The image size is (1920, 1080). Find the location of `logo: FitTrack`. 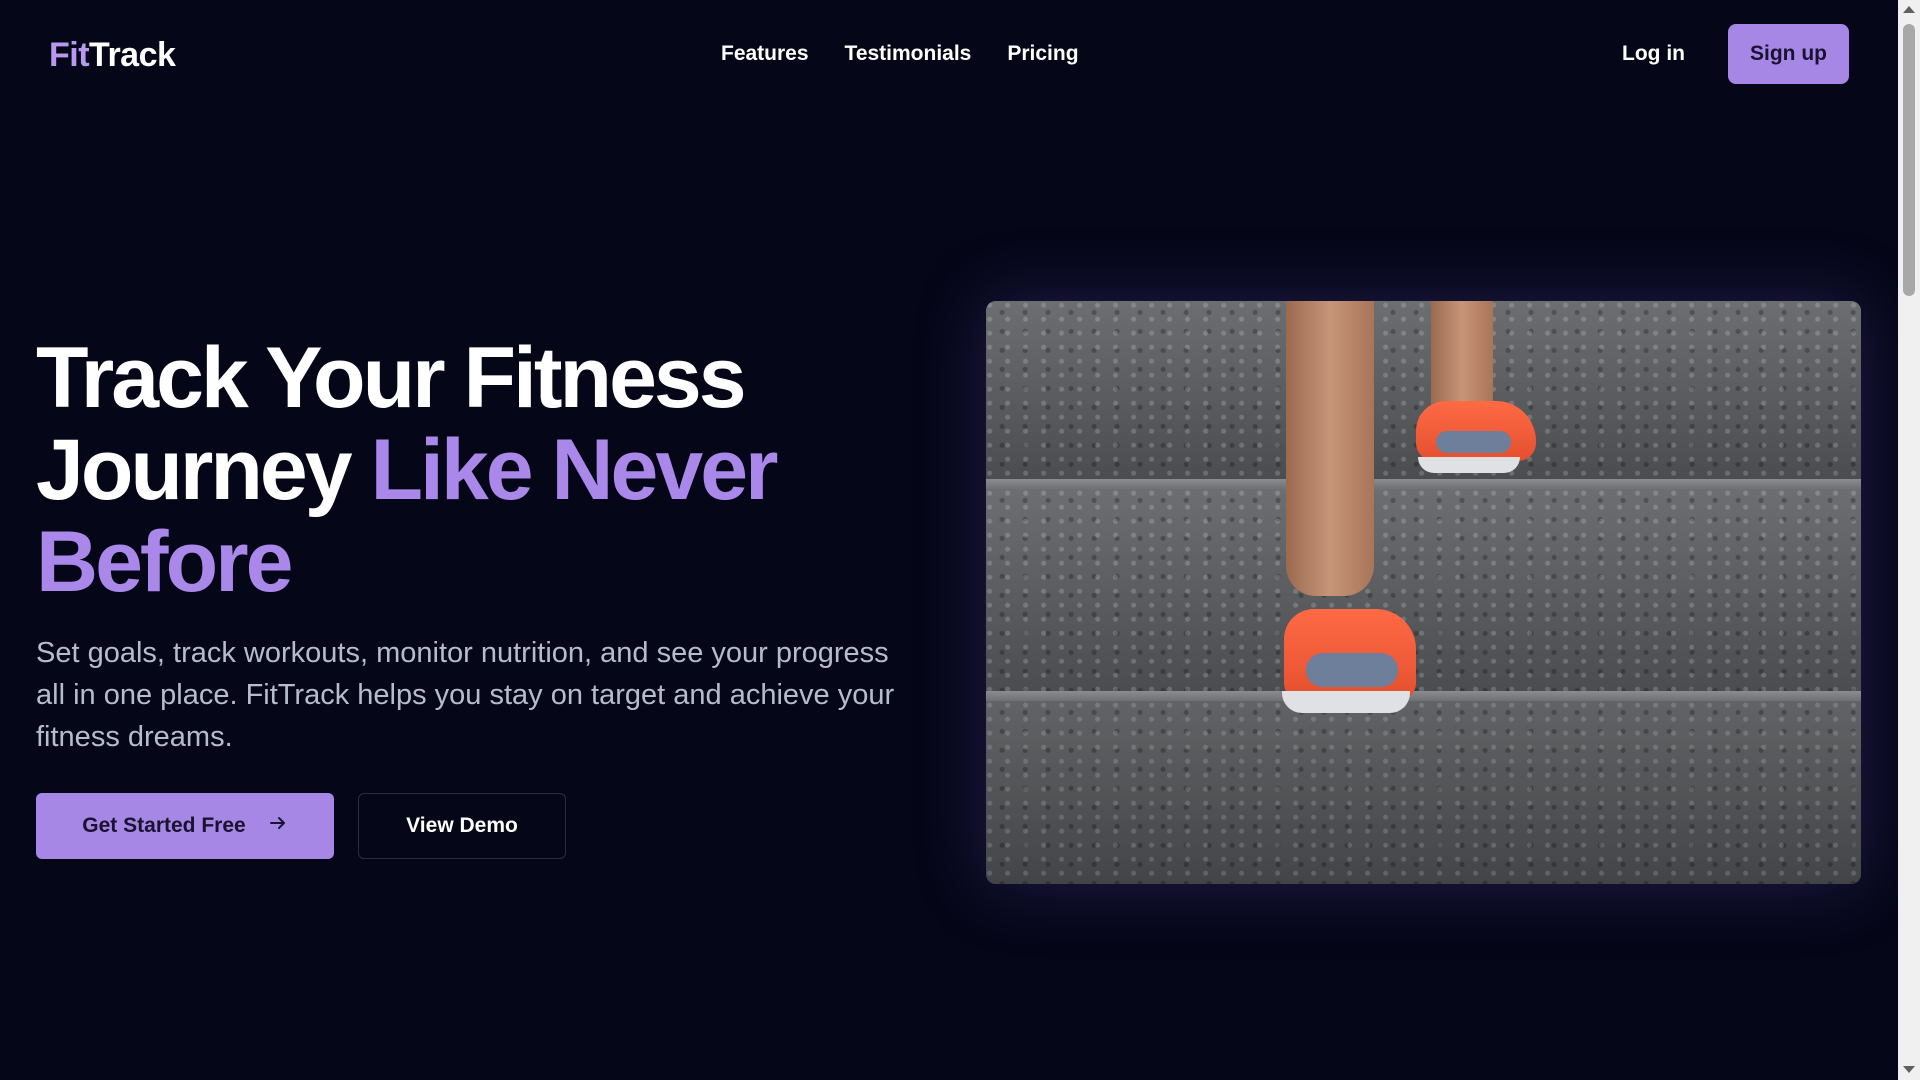

logo: FitTrack is located at coordinates (112, 55).